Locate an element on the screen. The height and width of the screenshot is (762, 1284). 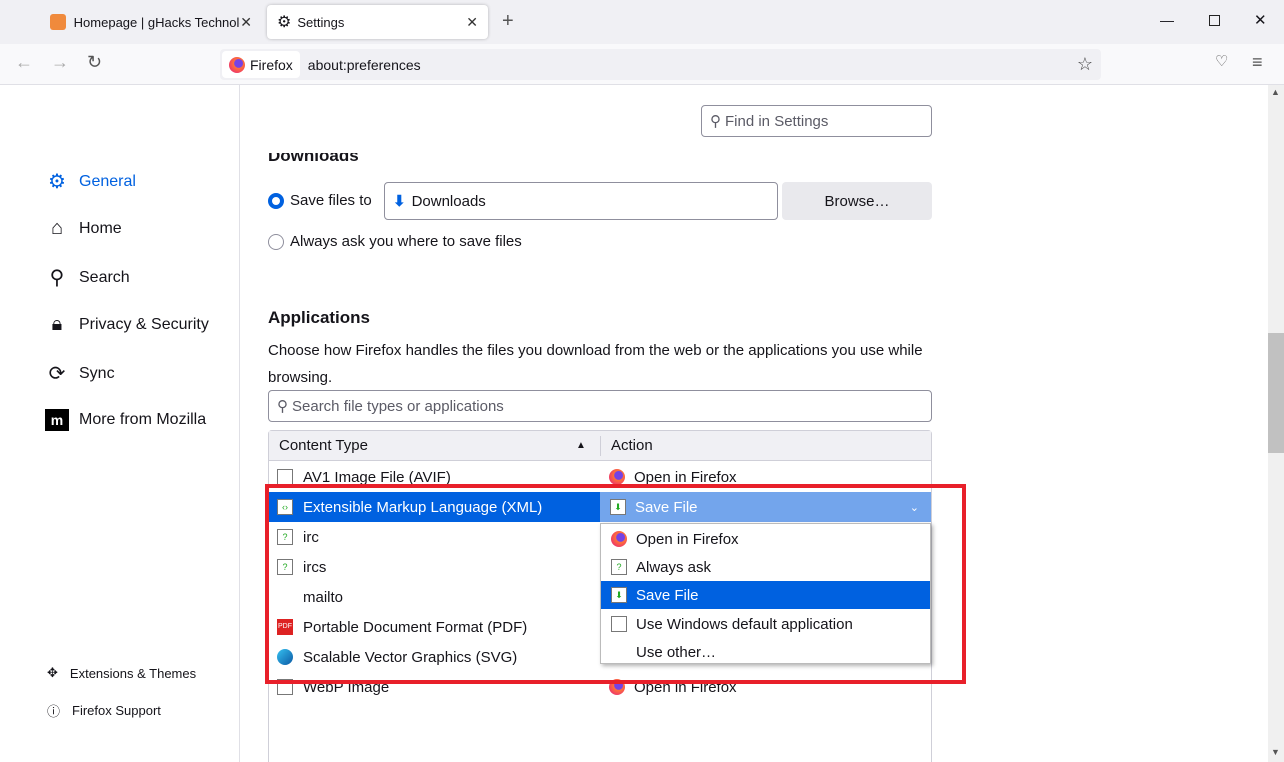
minimize-button: — is located at coordinates (1167, 20).